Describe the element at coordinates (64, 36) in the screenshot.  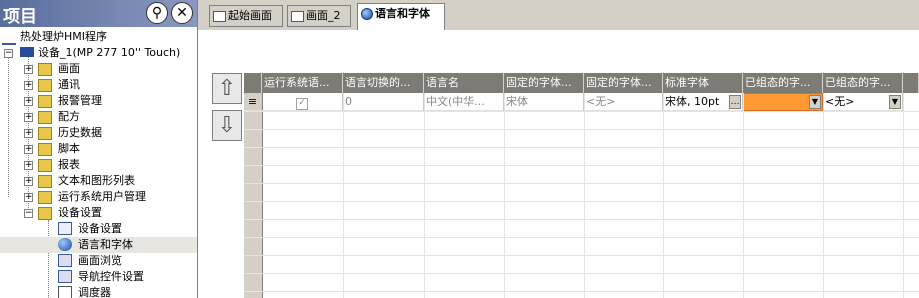
I see `tree-root-label: 热处理炉HMI程序` at that location.